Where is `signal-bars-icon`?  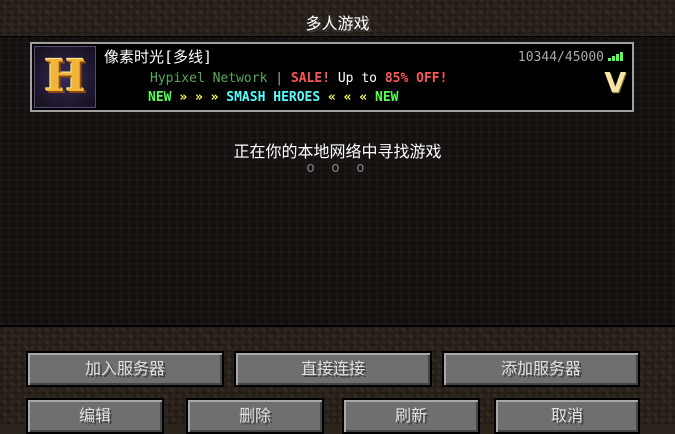
signal-bars-icon is located at coordinates (617, 55).